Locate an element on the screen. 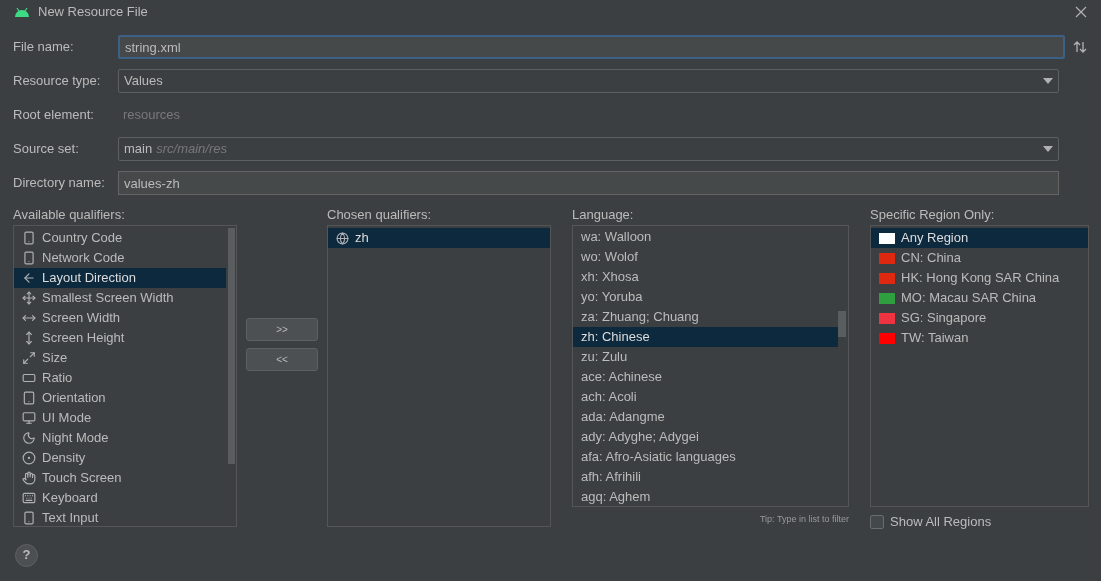 This screenshot has height=581, width=1101. section-label: Language: is located at coordinates (603, 215).